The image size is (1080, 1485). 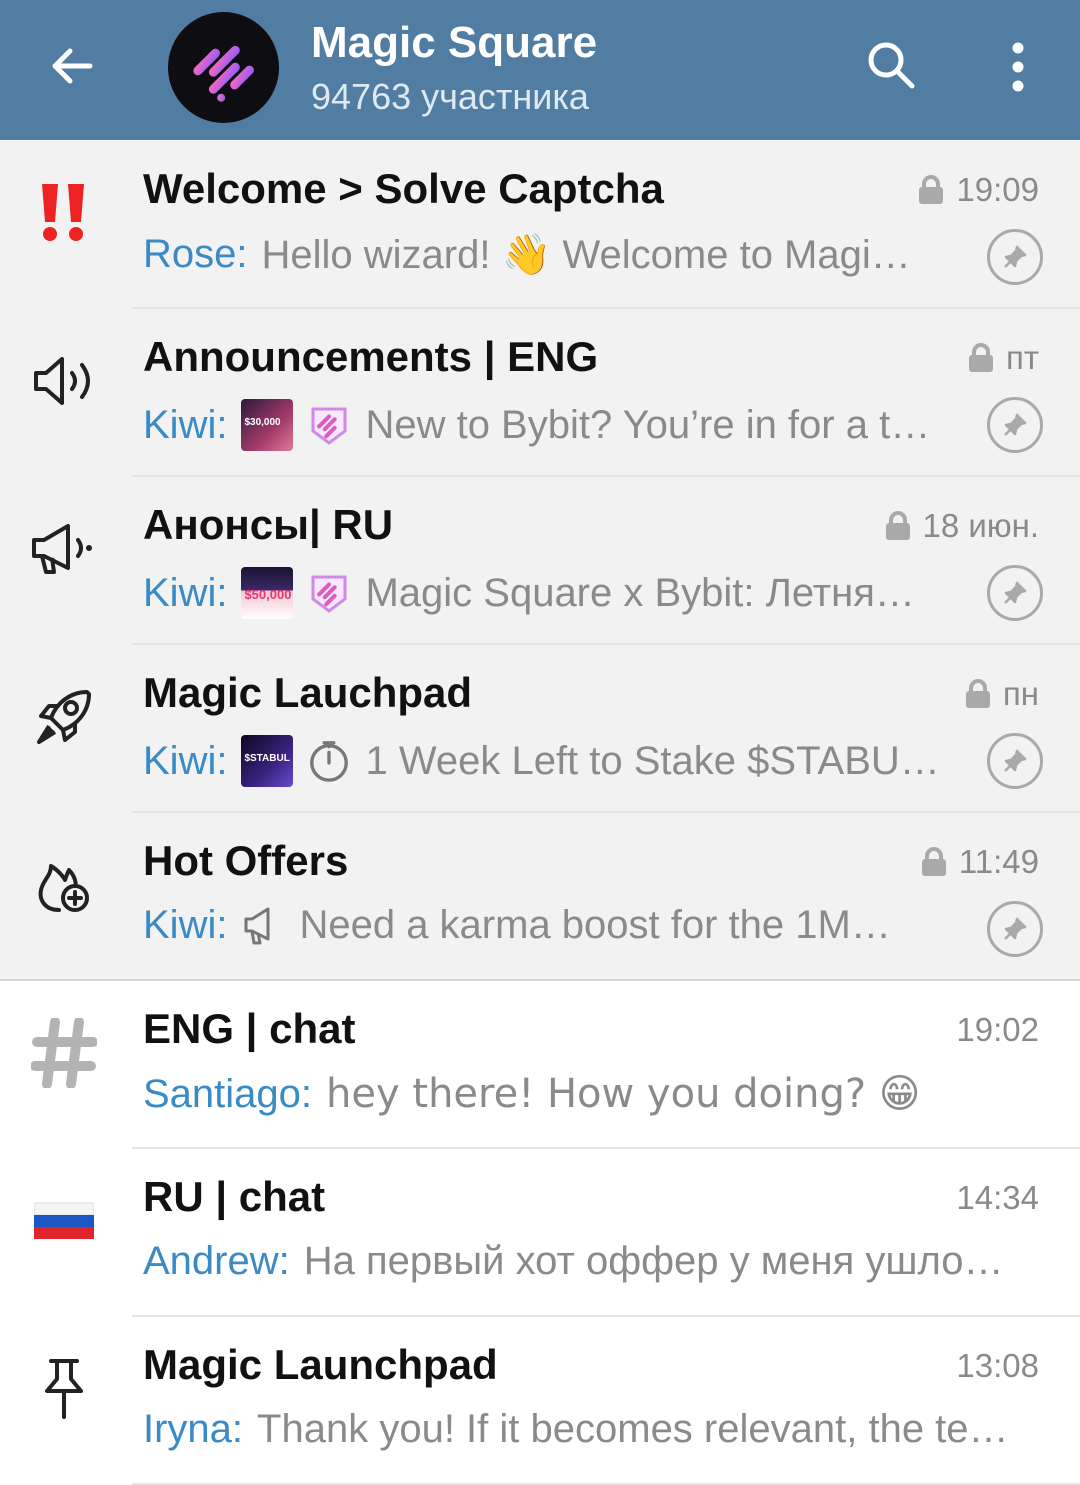 I want to click on rocket-icon, so click(x=64, y=717).